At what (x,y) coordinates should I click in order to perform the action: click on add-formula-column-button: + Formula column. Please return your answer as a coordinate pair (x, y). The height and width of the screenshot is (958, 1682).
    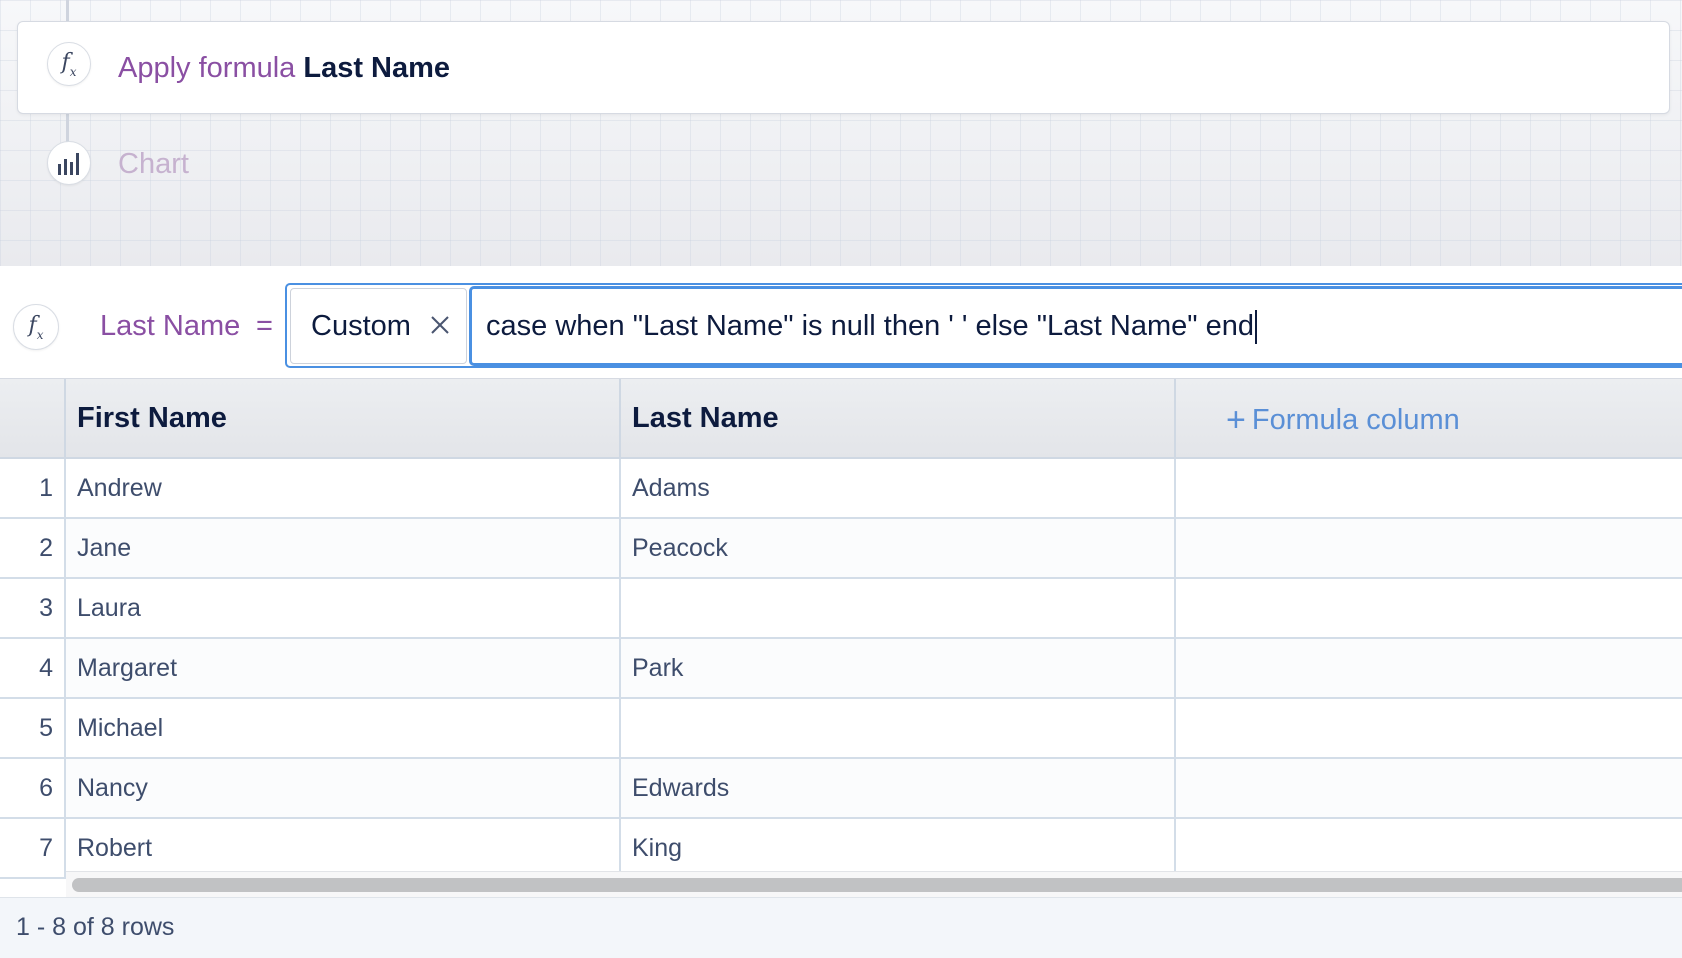
    Looking at the image, I should click on (1428, 419).